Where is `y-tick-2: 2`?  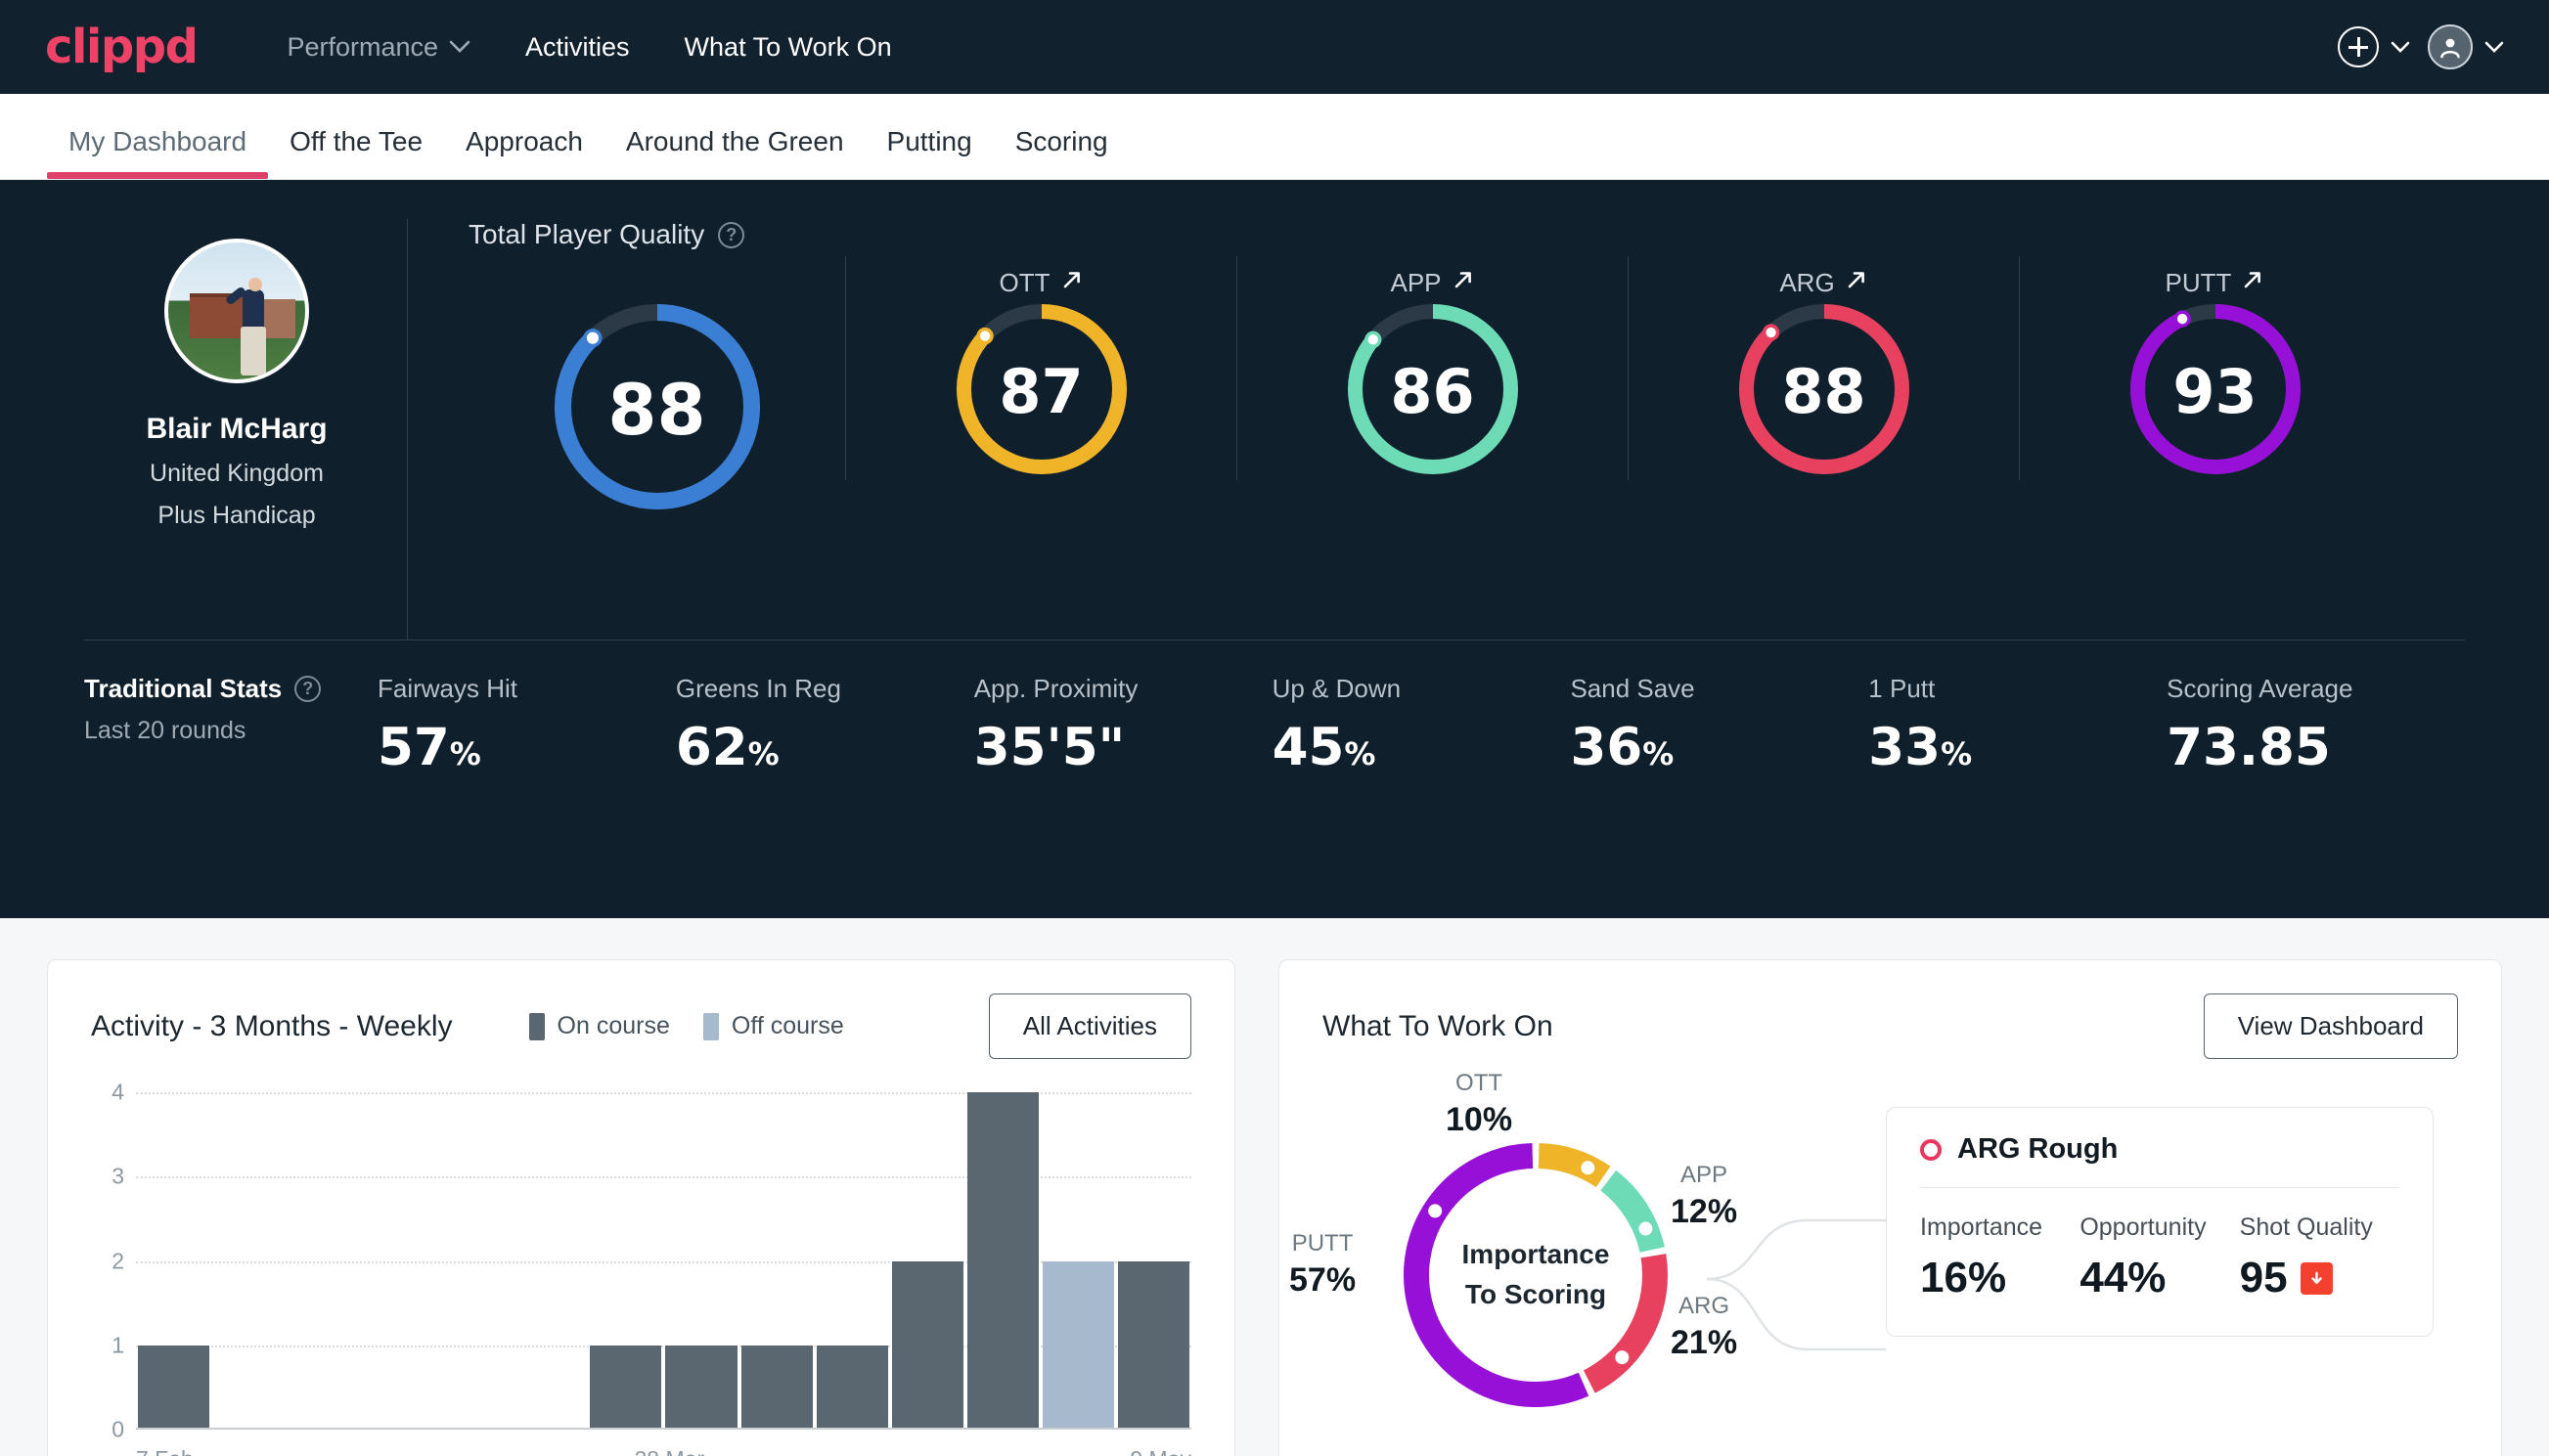 y-tick-2: 2 is located at coordinates (118, 1260).